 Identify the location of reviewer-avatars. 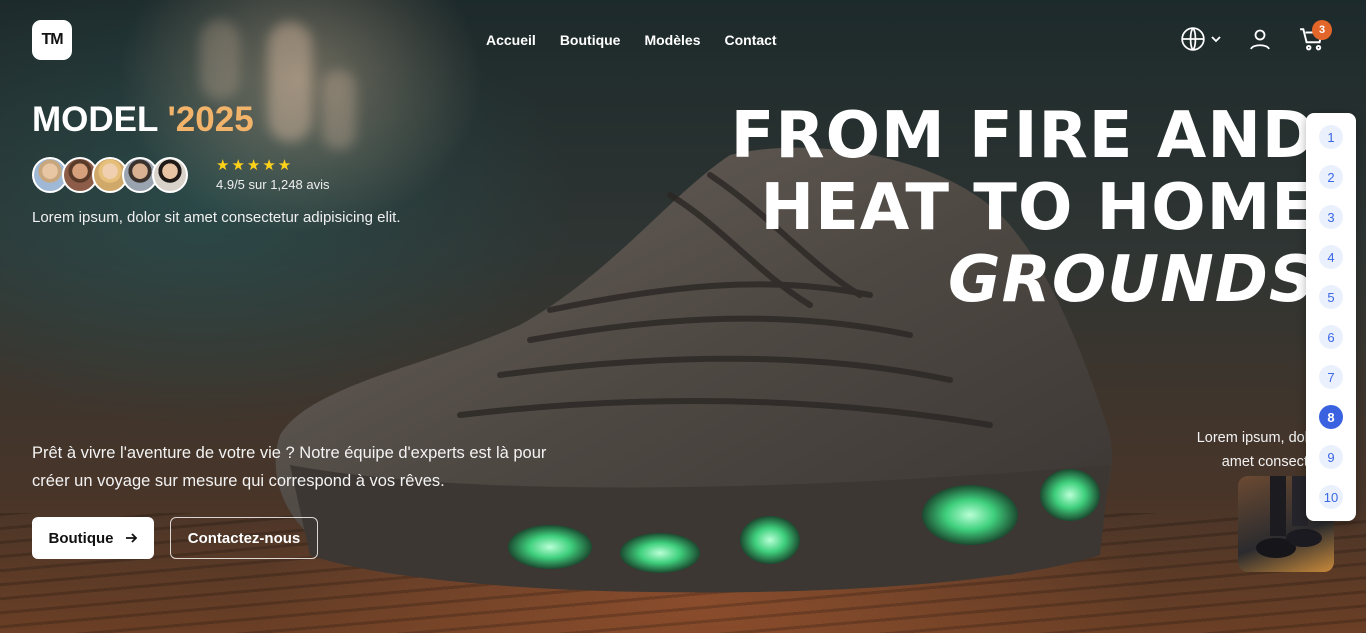
(110, 175).